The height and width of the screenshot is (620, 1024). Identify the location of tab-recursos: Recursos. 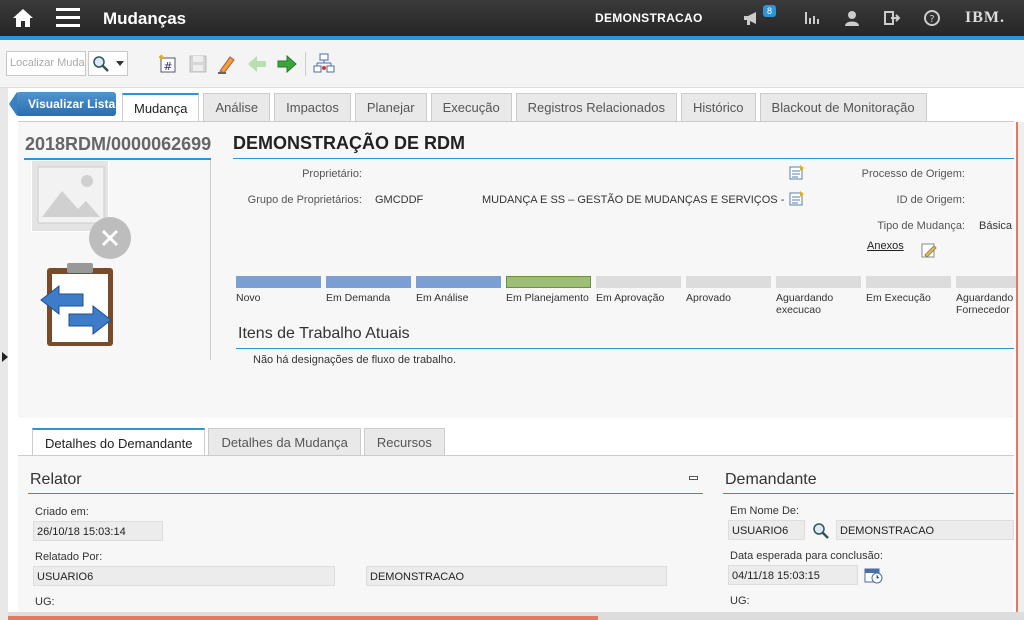
(404, 441).